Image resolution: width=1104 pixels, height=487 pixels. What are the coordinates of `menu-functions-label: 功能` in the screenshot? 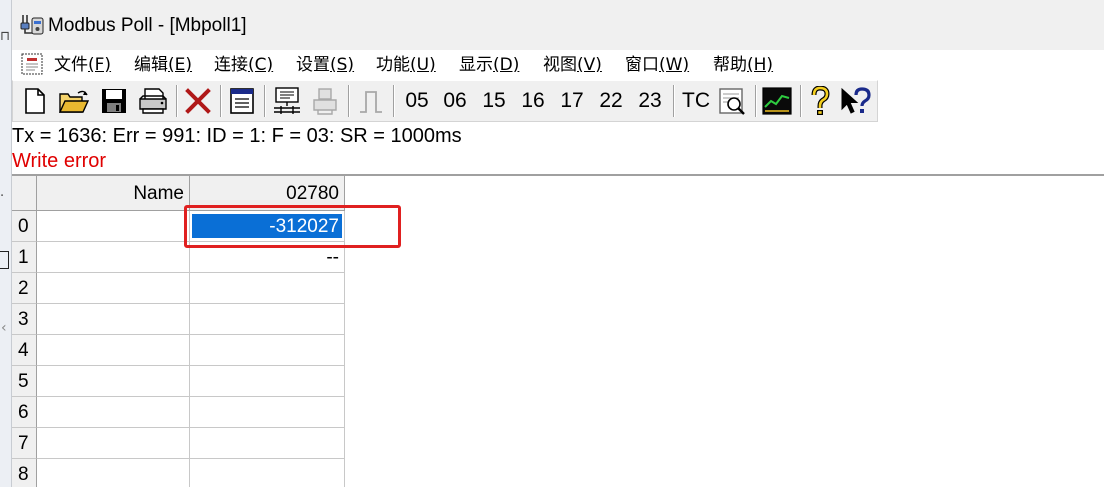 It's located at (393, 65).